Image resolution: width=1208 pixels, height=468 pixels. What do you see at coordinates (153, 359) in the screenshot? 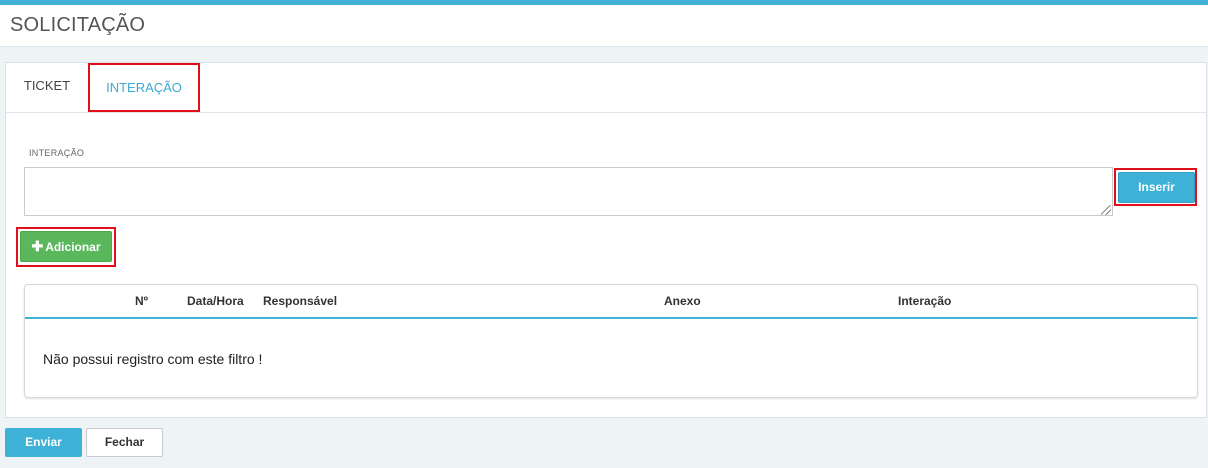
I see `empty-table-message: Não possui registro com este filtro !` at bounding box center [153, 359].